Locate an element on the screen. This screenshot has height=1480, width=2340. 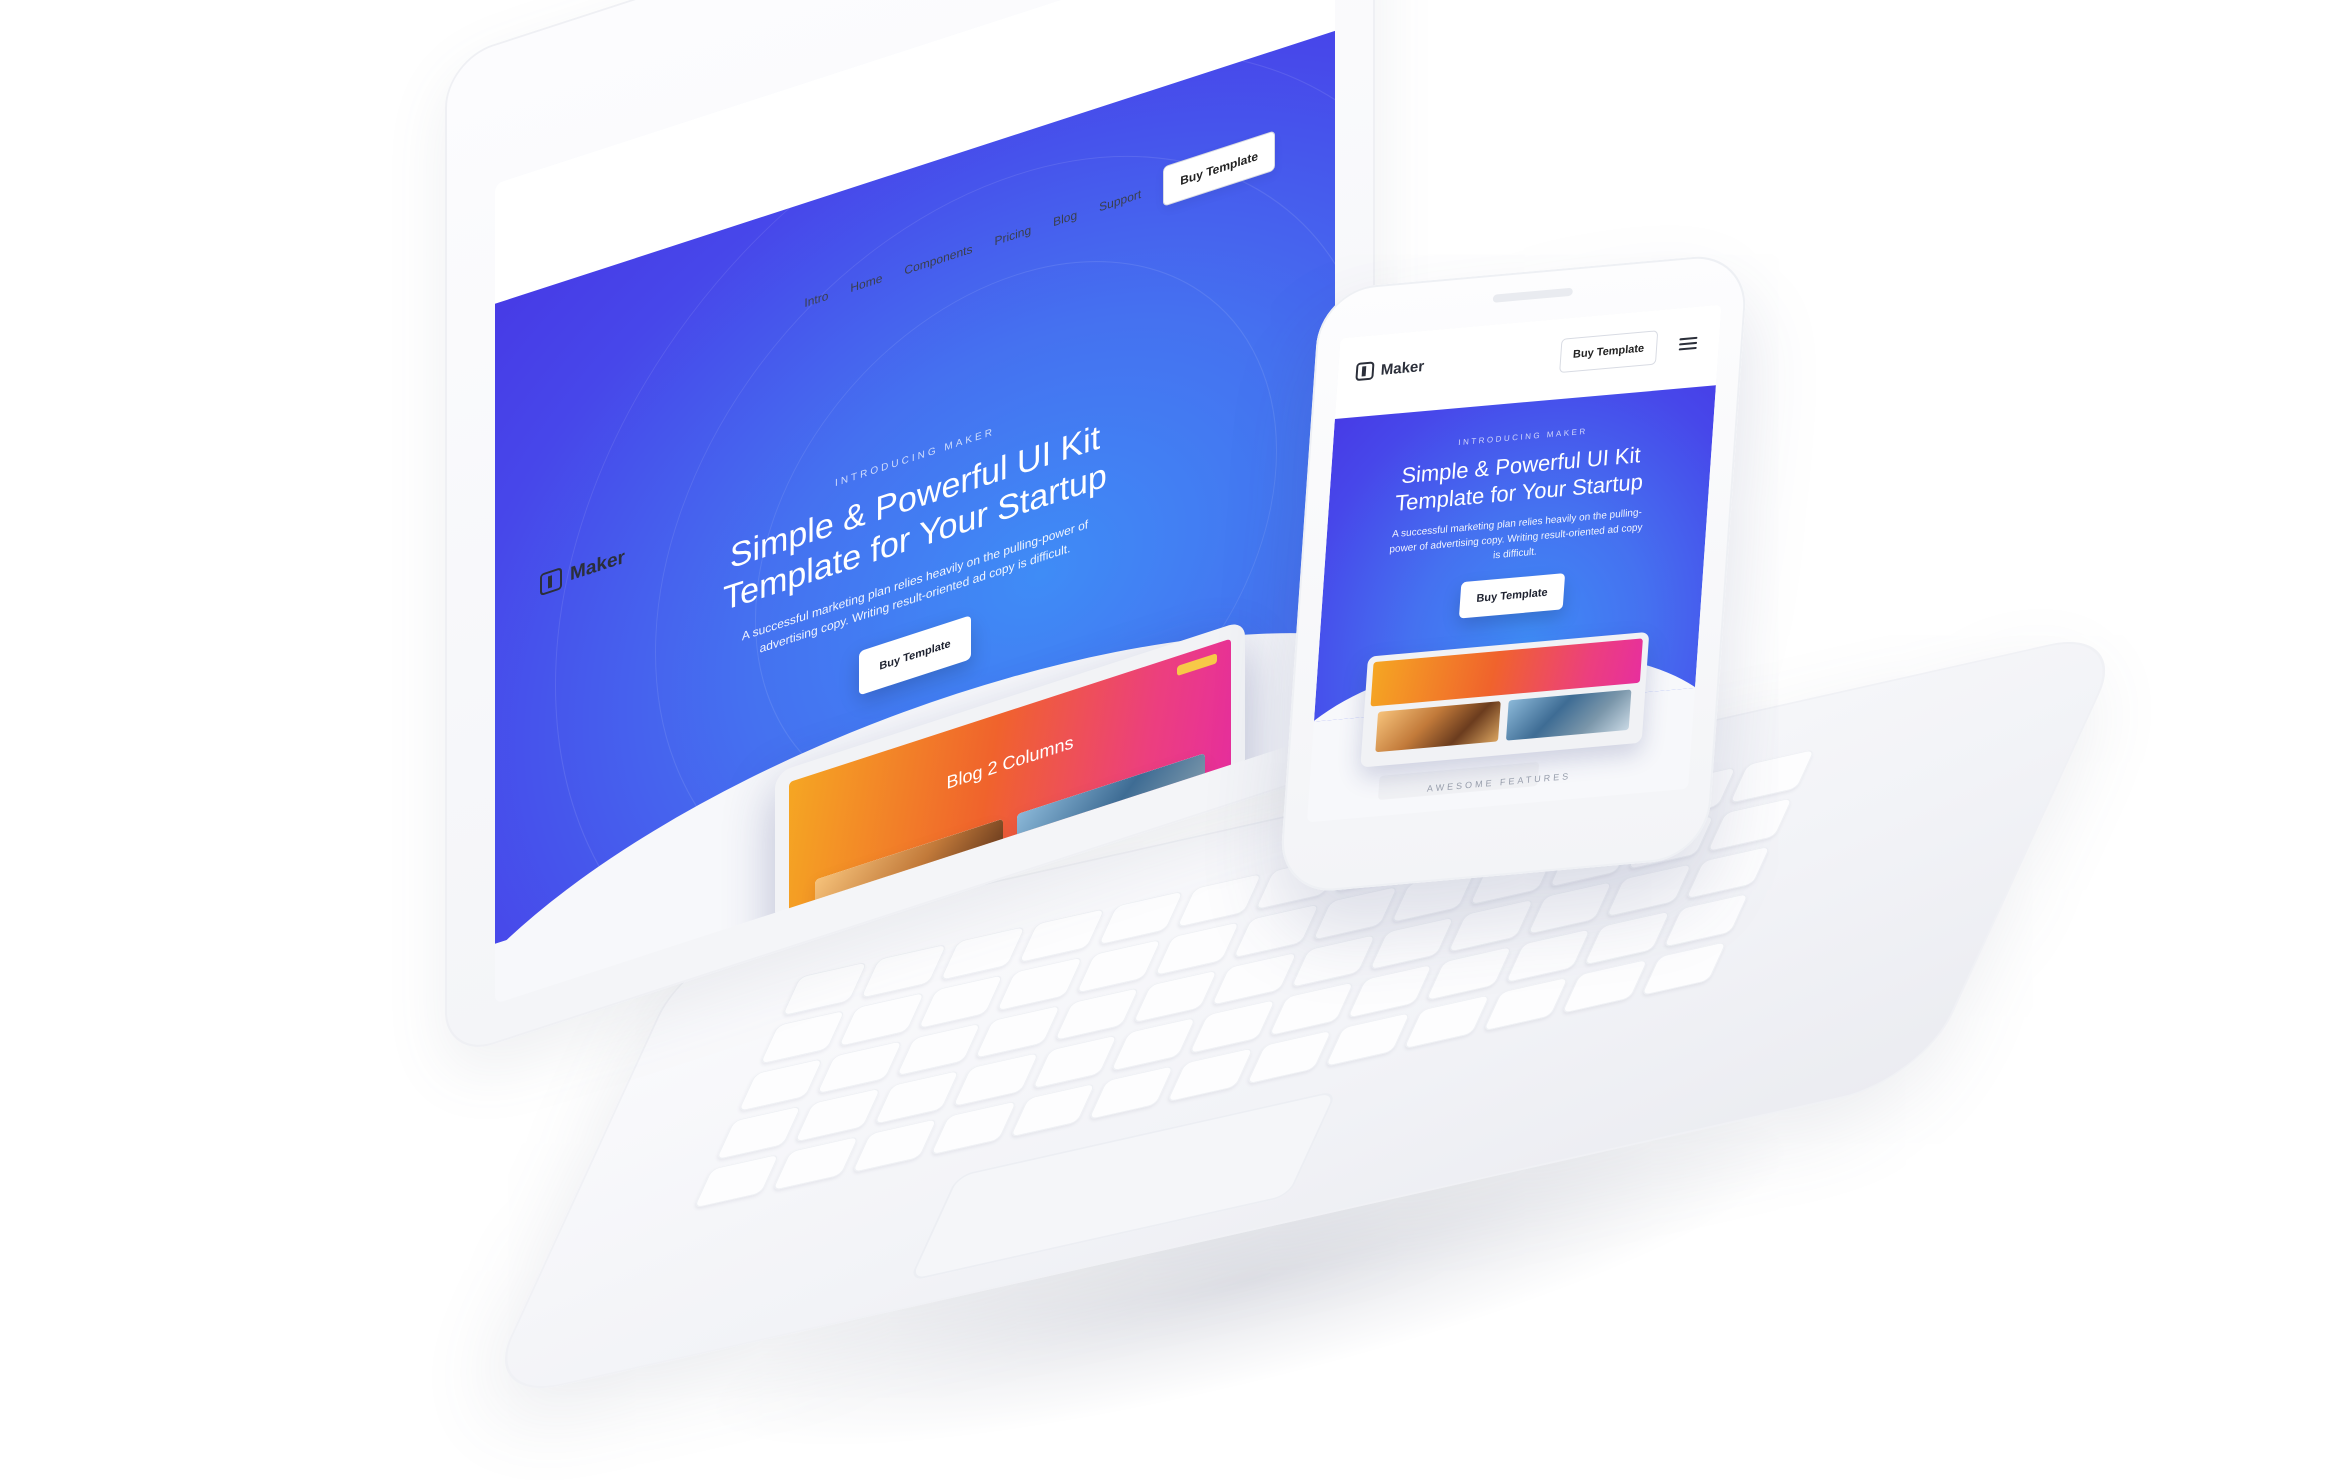
nav-link-support: Support is located at coordinates (1120, 201).